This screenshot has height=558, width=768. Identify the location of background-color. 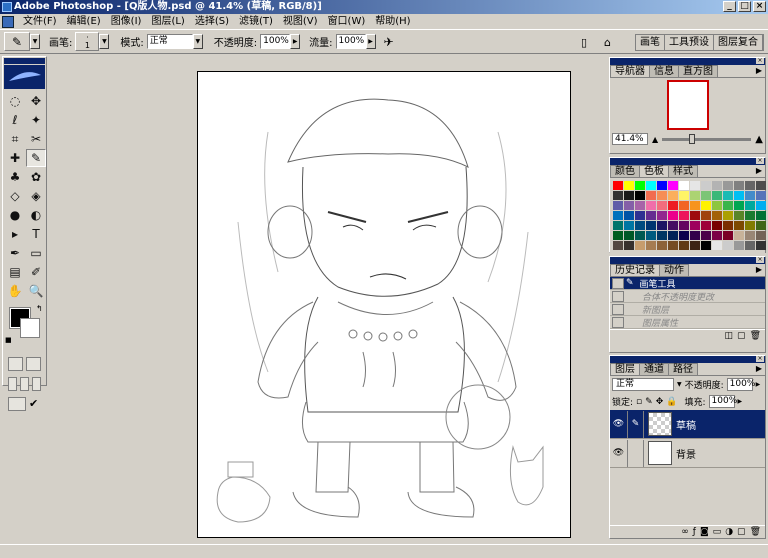
(30, 328).